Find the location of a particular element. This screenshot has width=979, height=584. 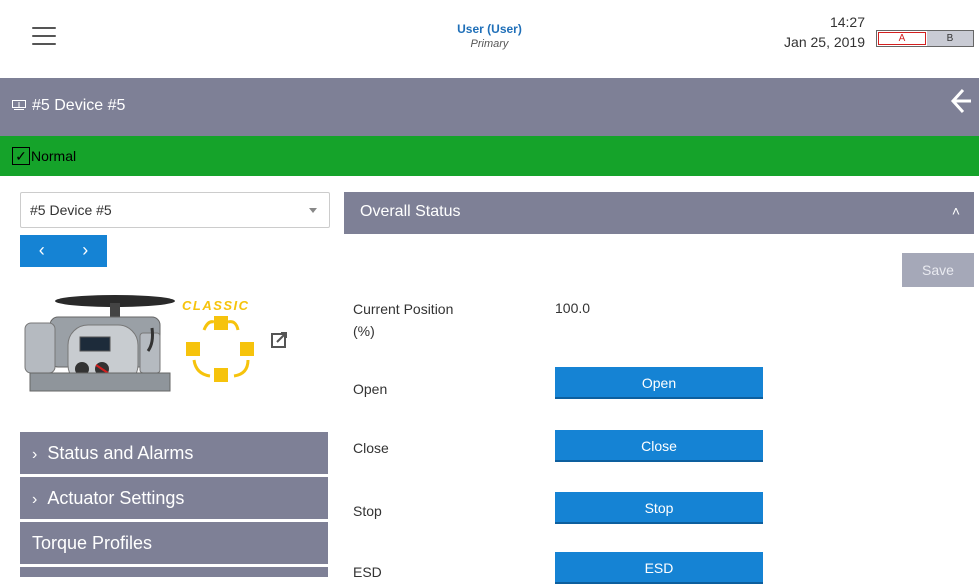

overall-status-panel-header: Overall Status ˄ is located at coordinates (659, 213).